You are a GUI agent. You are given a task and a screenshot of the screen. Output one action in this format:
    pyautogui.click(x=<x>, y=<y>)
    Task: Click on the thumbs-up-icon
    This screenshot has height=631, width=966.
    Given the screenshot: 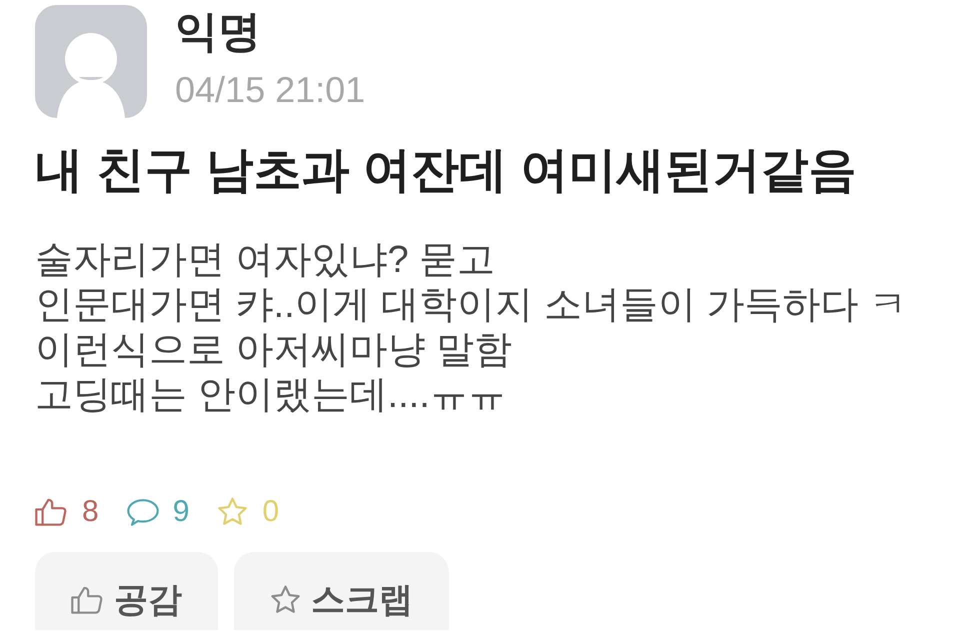 What is the action you would take?
    pyautogui.click(x=87, y=600)
    